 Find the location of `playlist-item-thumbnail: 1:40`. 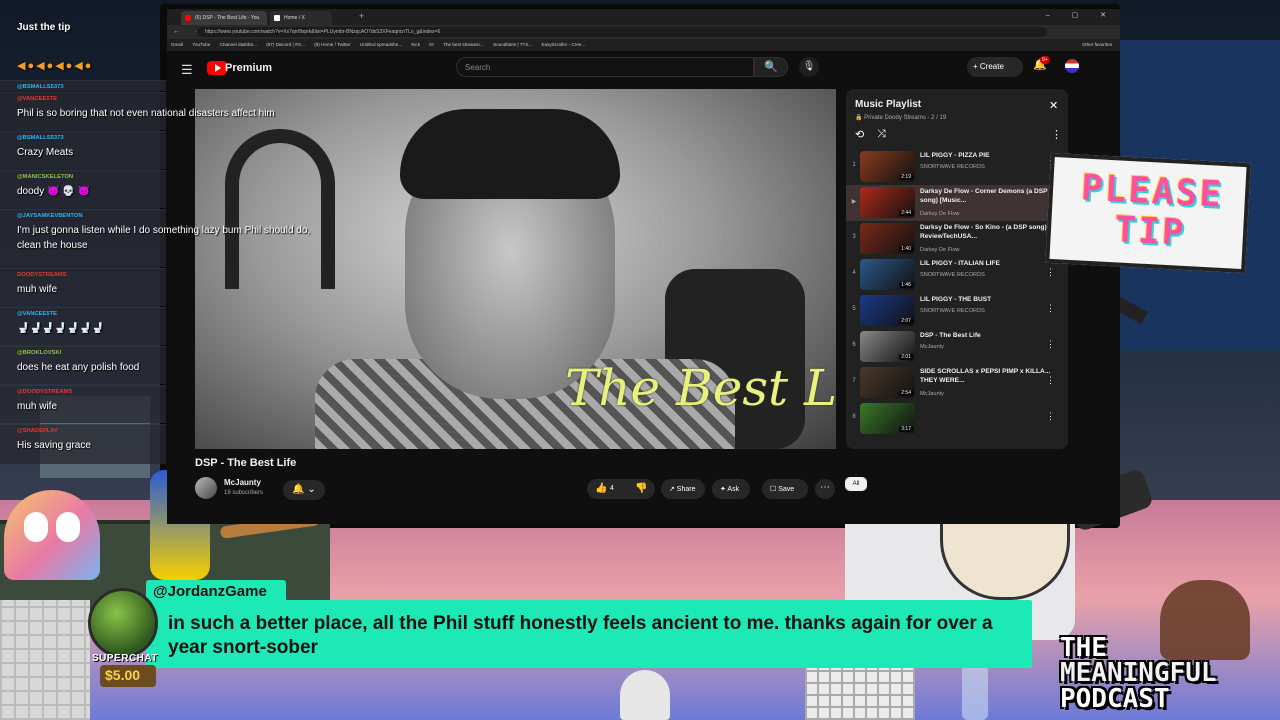

playlist-item-thumbnail: 1:40 is located at coordinates (887, 238).